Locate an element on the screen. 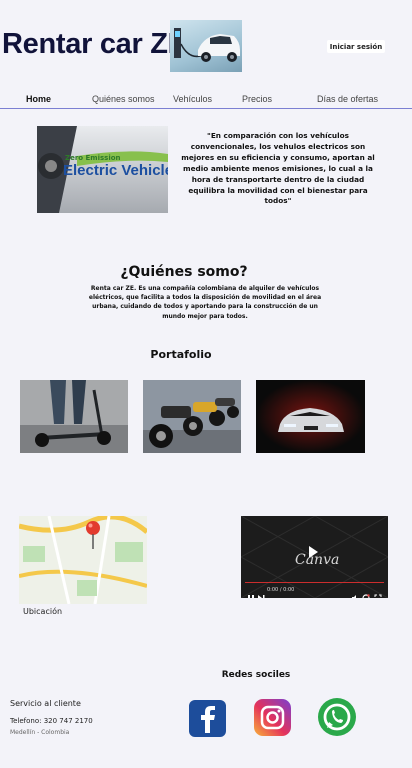 The width and height of the screenshot is (412, 768). nav-item-dias-de-ofertas: Días de ofertas is located at coordinates (347, 99).